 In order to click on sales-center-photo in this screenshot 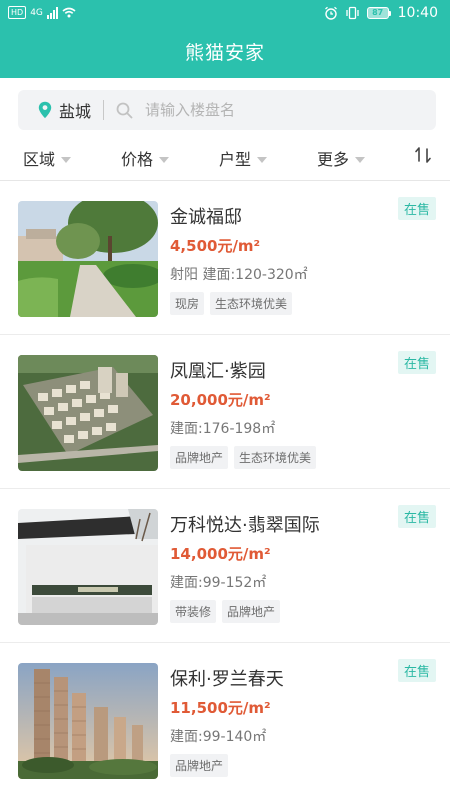, I will do `click(88, 567)`.